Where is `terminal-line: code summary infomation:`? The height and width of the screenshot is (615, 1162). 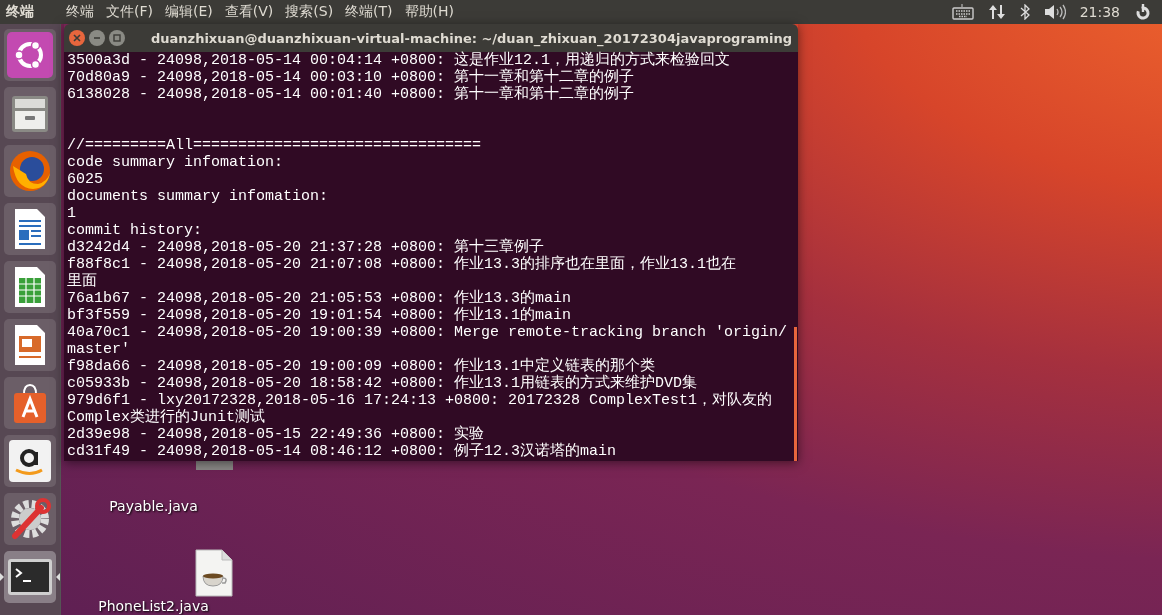
terminal-line: code summary infomation: is located at coordinates (175, 162).